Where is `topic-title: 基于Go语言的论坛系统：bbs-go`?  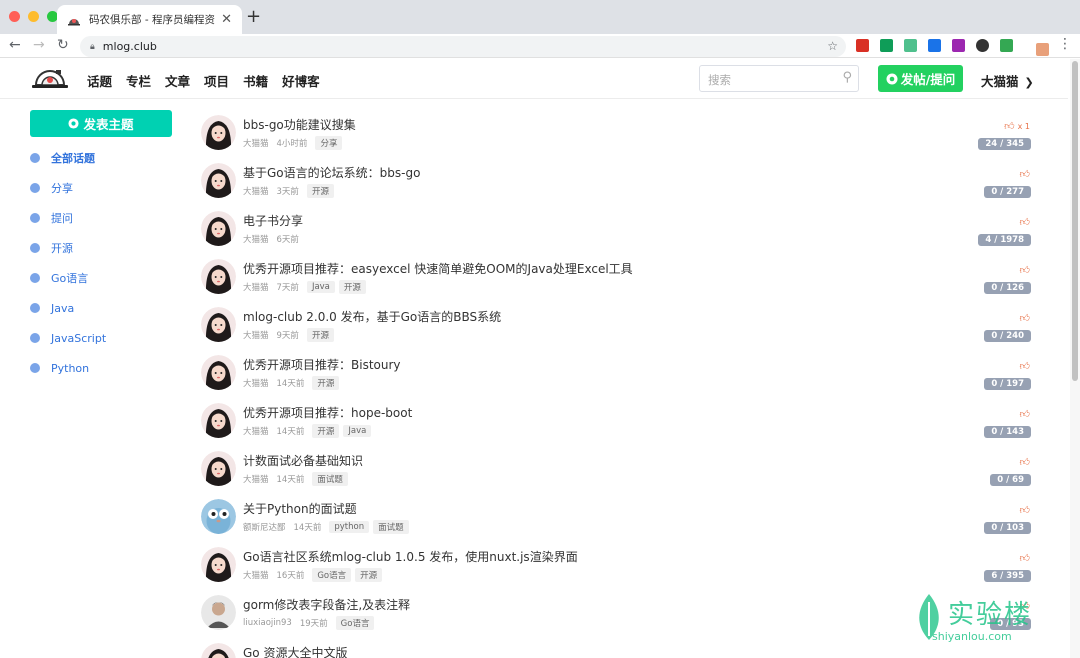
topic-title: 基于Go语言的论坛系统：bbs-go is located at coordinates (331, 172).